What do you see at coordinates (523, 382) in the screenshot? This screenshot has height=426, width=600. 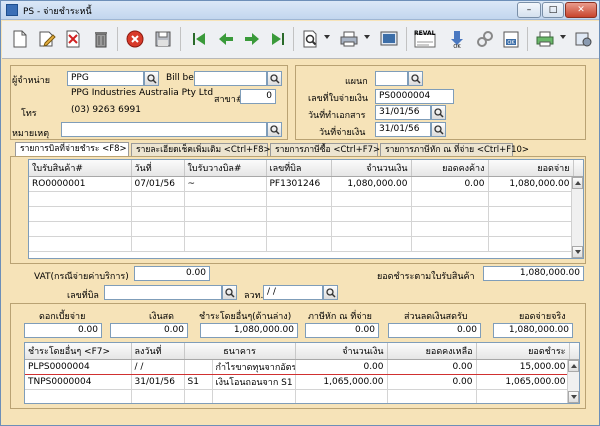 I see `cell-payment: 1,065,000.00` at bounding box center [523, 382].